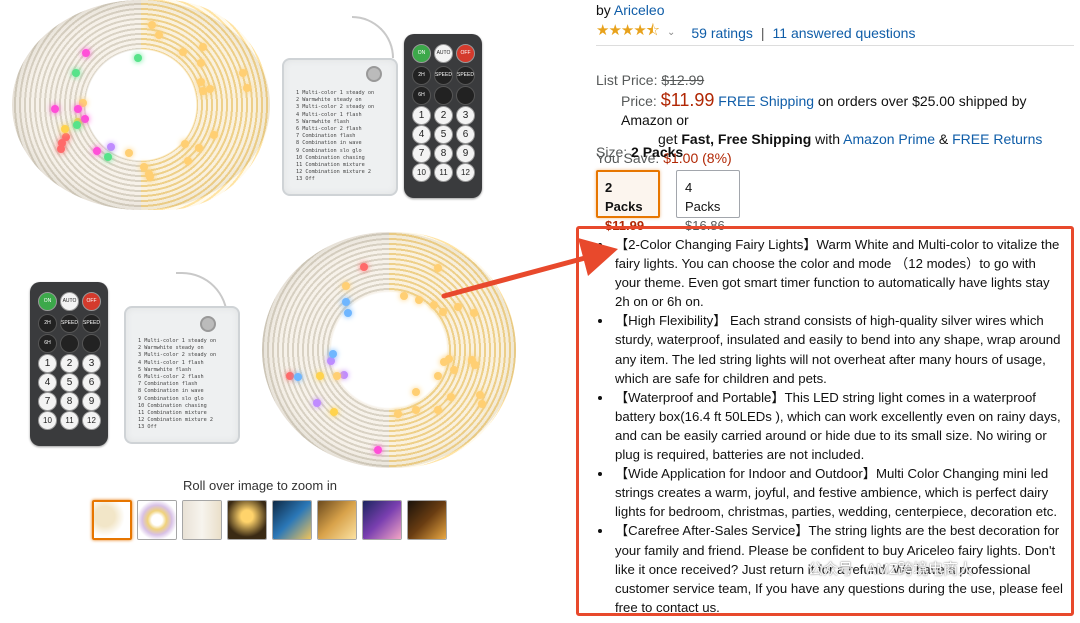 The image size is (1080, 623). Describe the element at coordinates (943, 139) in the screenshot. I see `amp-text: &` at that location.